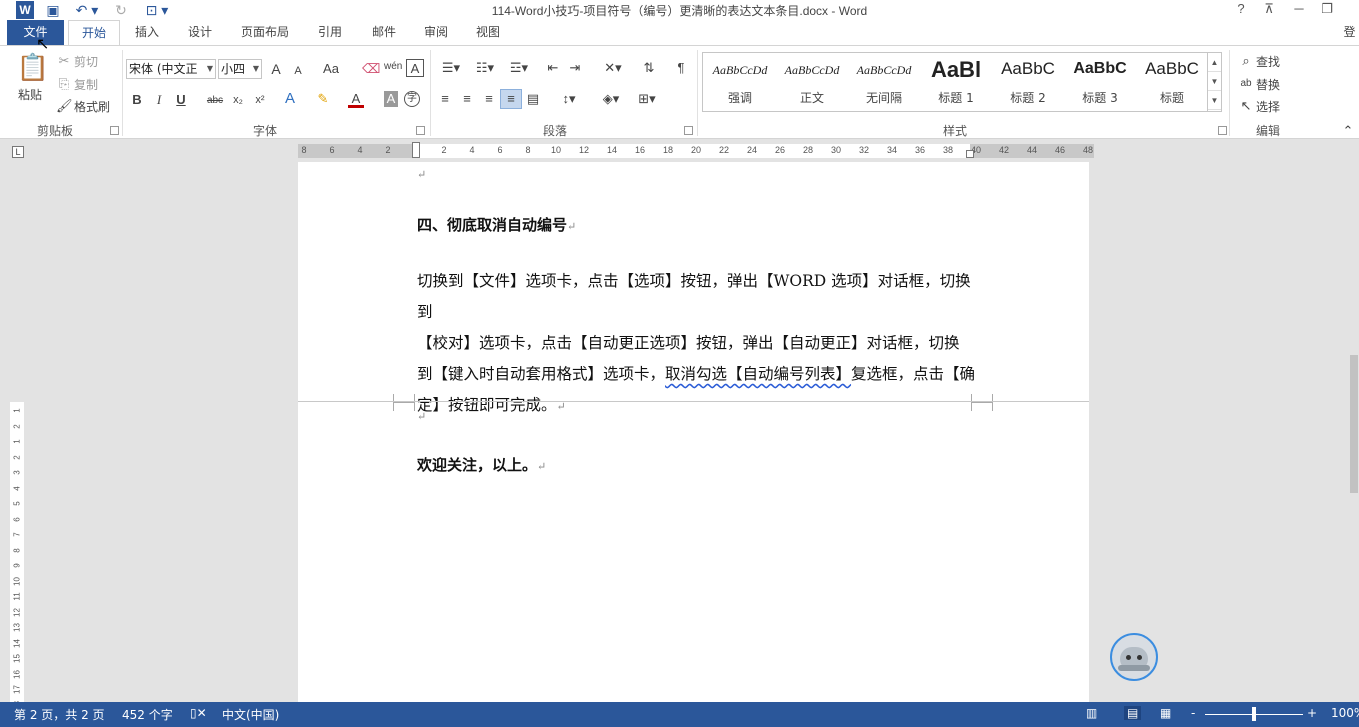  Describe the element at coordinates (17, 555) in the screenshot. I see `vertical-ruler: 12123456789101112131415161718` at that location.